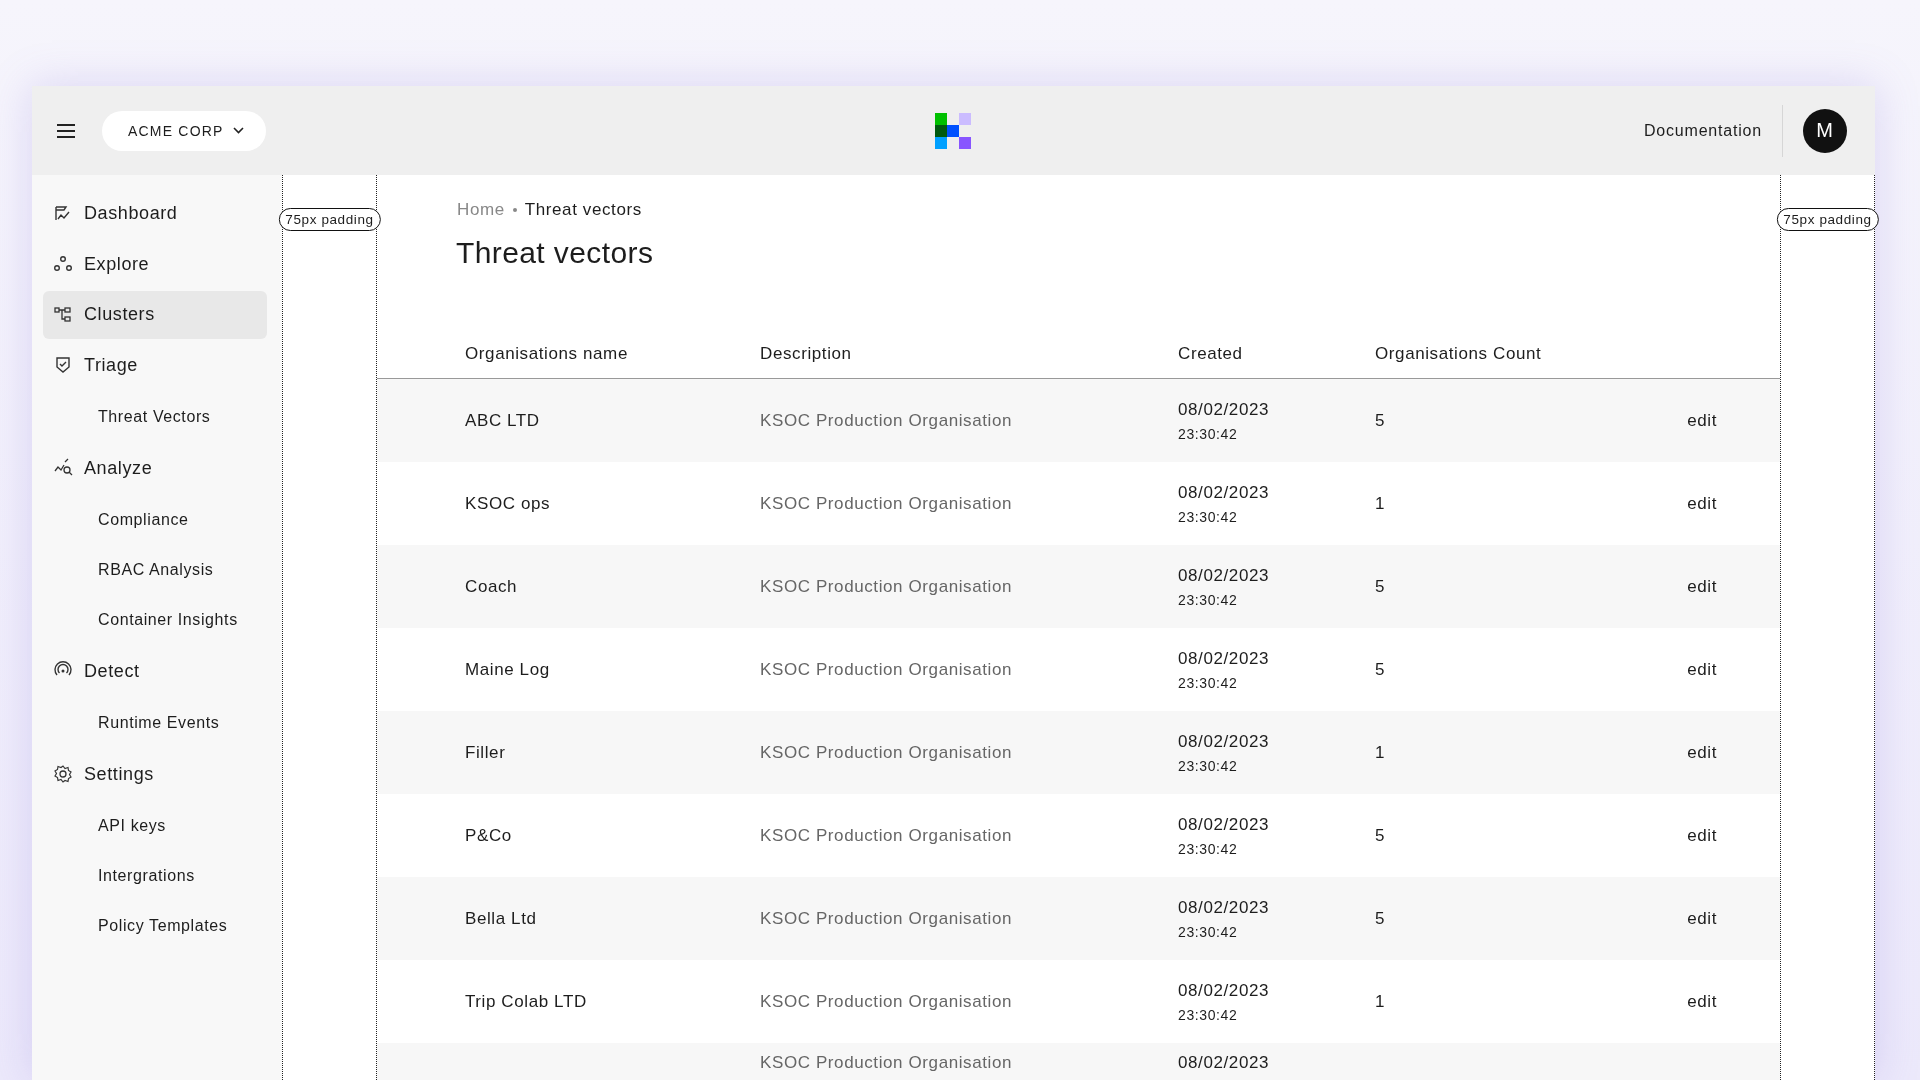  I want to click on menu-icon, so click(66, 130).